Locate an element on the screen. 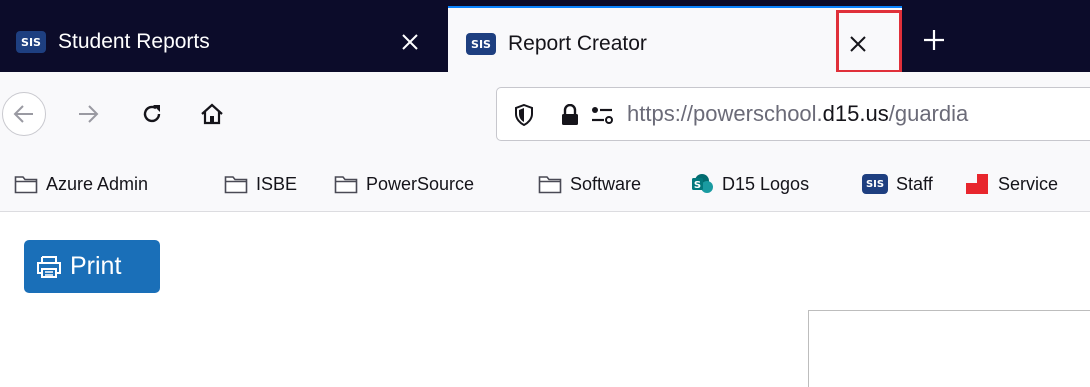 This screenshot has width=1090, height=387. url-host: d15.us is located at coordinates (855, 113).